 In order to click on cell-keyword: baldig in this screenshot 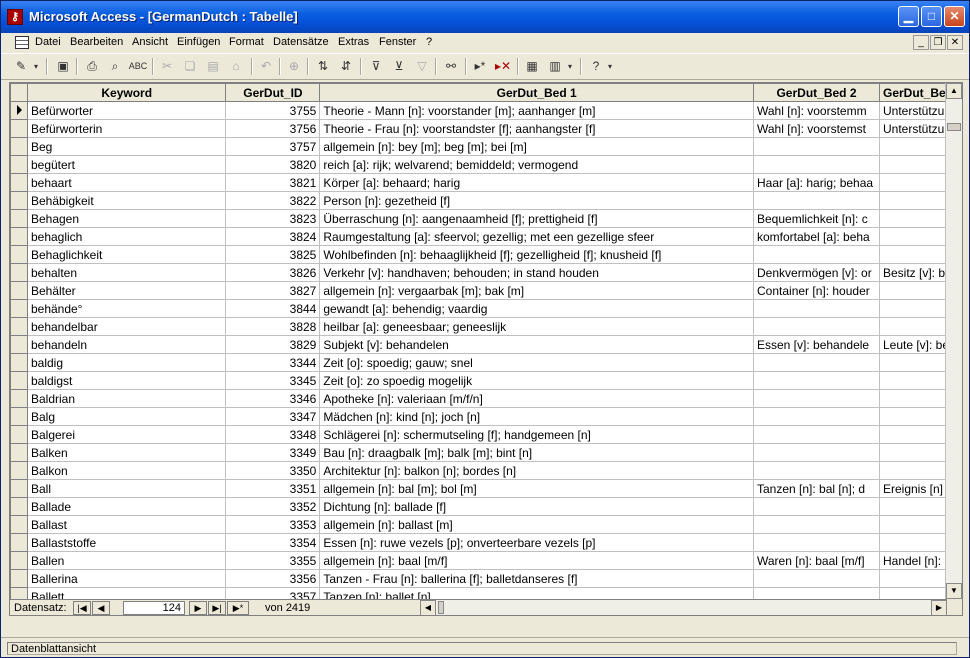, I will do `click(126, 362)`.